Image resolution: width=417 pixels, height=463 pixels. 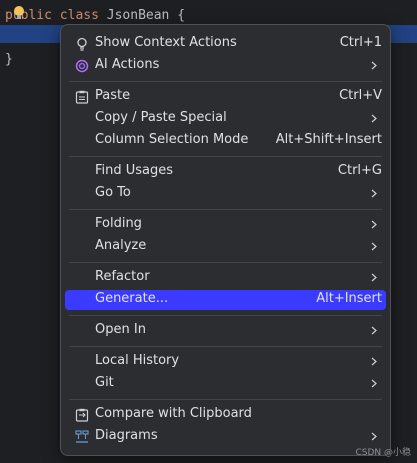 What do you see at coordinates (82, 97) in the screenshot?
I see `clipboard-icon` at bounding box center [82, 97].